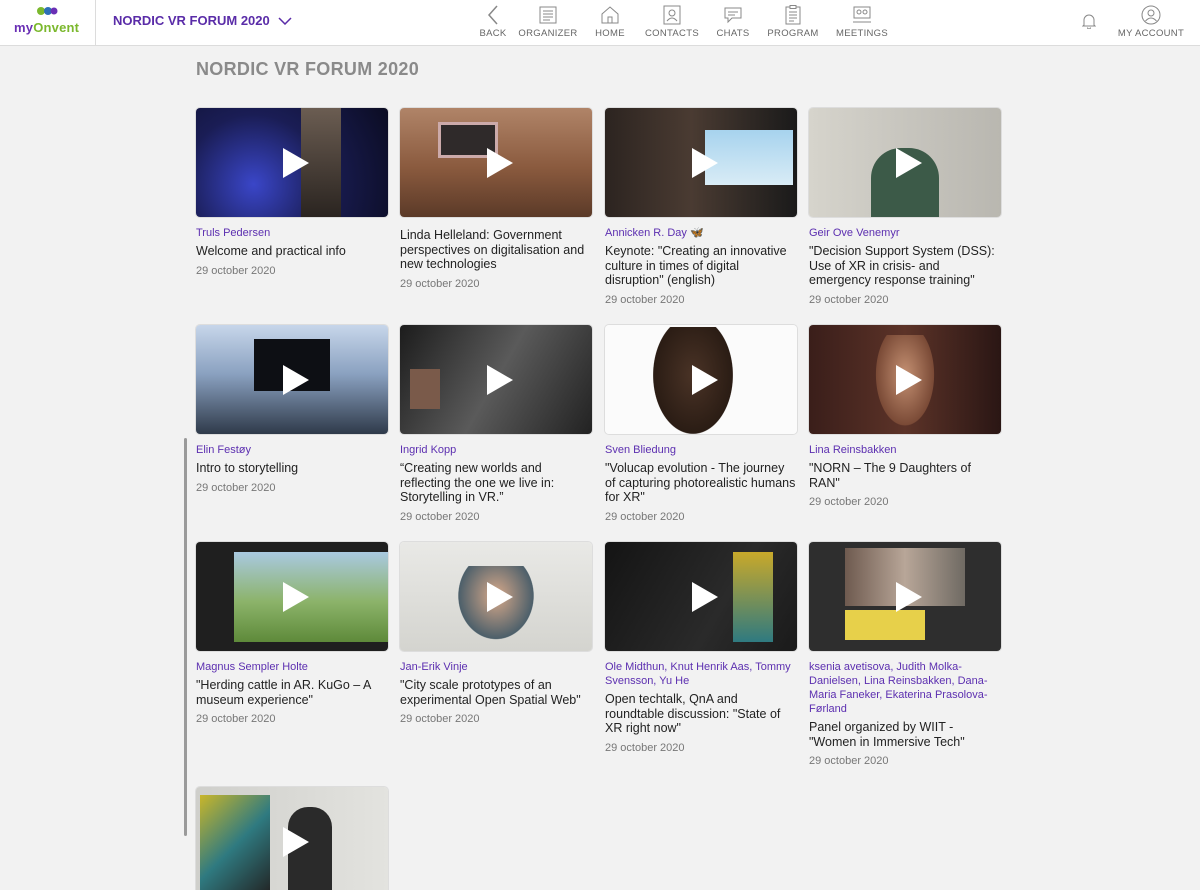  I want to click on logo-text: myOnvent, so click(47, 27).